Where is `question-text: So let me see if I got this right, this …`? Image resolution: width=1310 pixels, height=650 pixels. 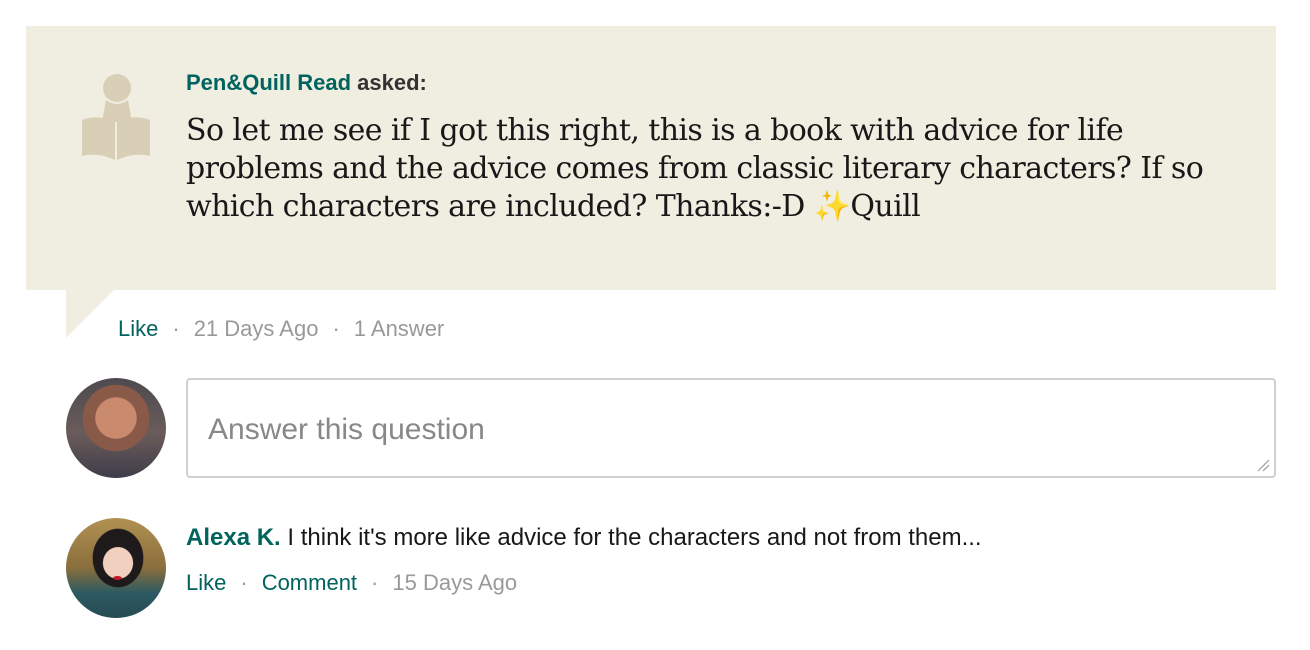 question-text: So let me see if I got this right, this … is located at coordinates (695, 168).